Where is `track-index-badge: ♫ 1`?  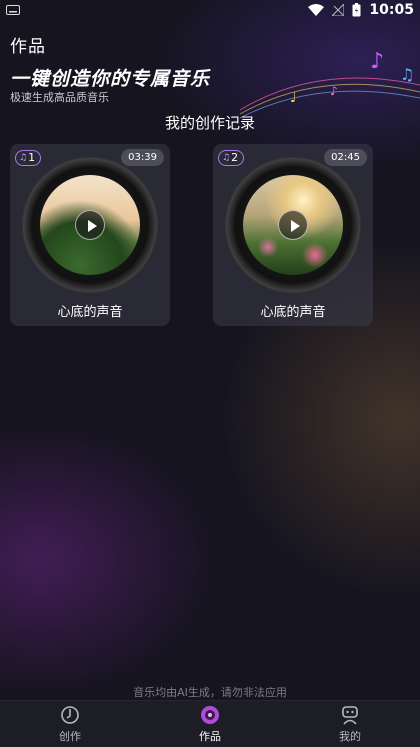
track-index-badge: ♫ 1 is located at coordinates (28, 158).